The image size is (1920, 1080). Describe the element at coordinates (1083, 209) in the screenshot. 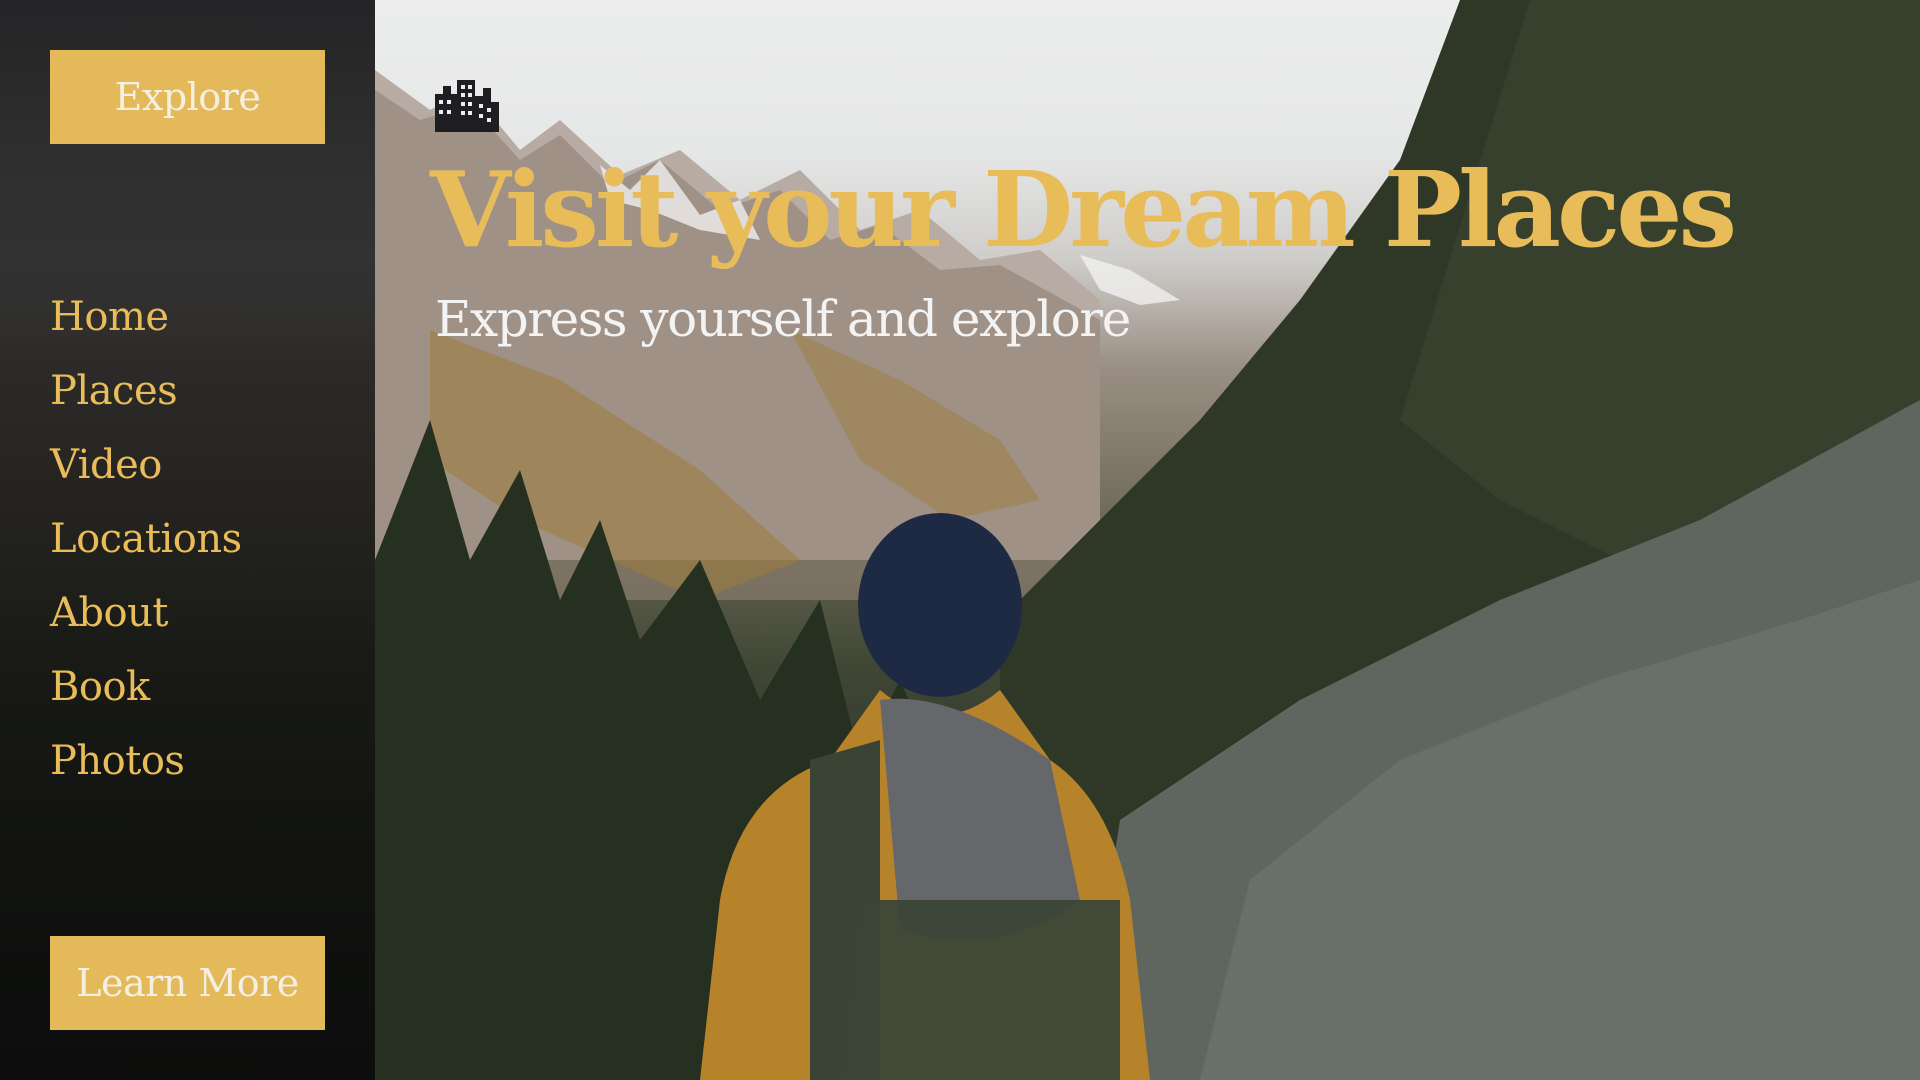

I see `hero-headline: Visit your Dream Places` at that location.